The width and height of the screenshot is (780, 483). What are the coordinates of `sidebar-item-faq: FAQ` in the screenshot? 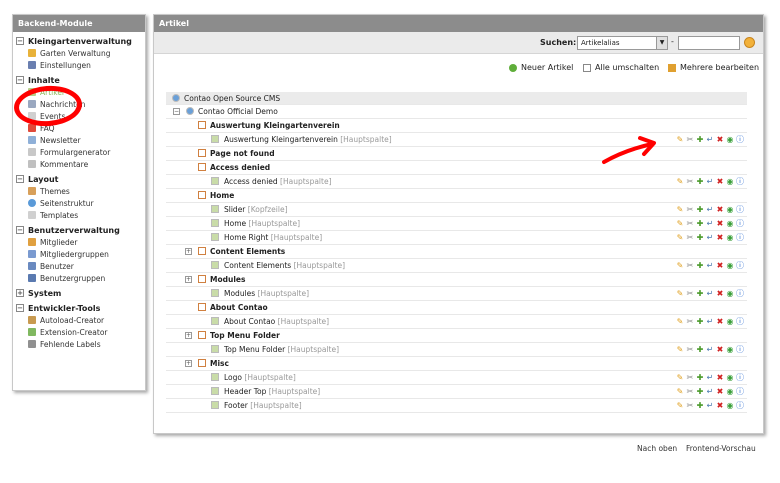 It's located at (86, 128).